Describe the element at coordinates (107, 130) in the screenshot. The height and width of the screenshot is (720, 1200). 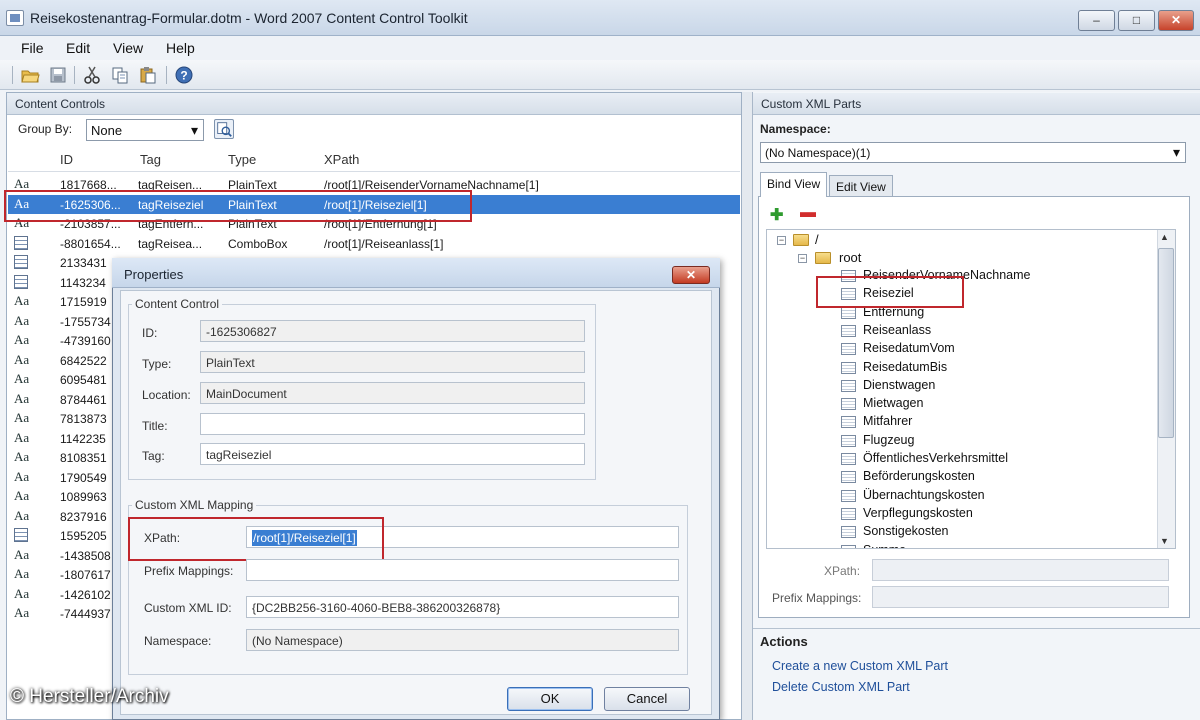
I see `group-by-value: None` at that location.